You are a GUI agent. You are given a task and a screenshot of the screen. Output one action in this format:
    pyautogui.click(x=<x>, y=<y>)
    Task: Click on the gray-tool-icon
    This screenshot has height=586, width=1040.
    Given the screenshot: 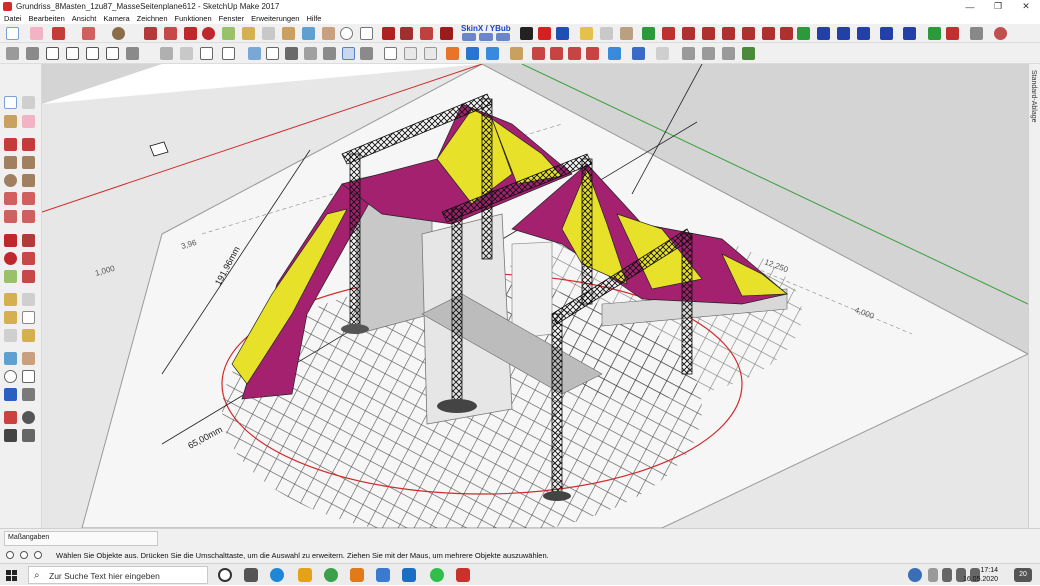 What is the action you would take?
    pyautogui.click(x=976, y=33)
    